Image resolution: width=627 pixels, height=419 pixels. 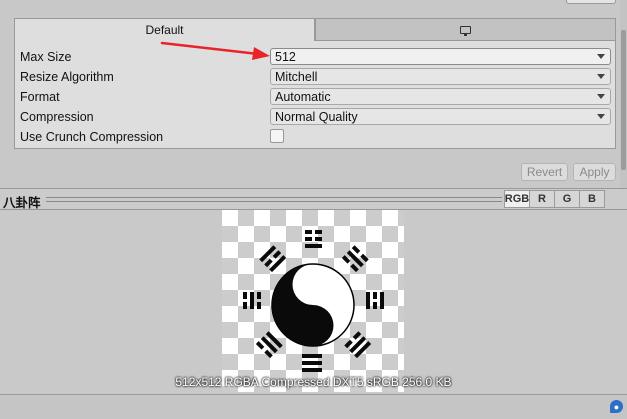 What do you see at coordinates (274, 199) in the screenshot?
I see `preview-drag-handle` at bounding box center [274, 199].